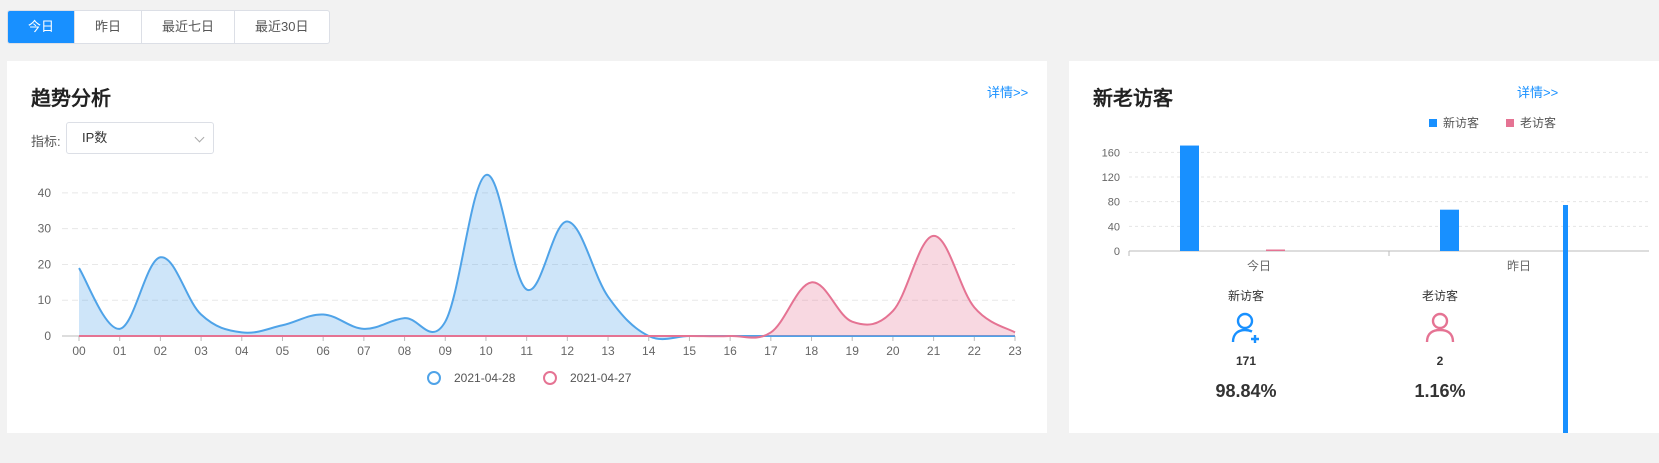 Image resolution: width=1659 pixels, height=463 pixels. What do you see at coordinates (1245, 296) in the screenshot?
I see `new-visitor-label: 新访客` at bounding box center [1245, 296].